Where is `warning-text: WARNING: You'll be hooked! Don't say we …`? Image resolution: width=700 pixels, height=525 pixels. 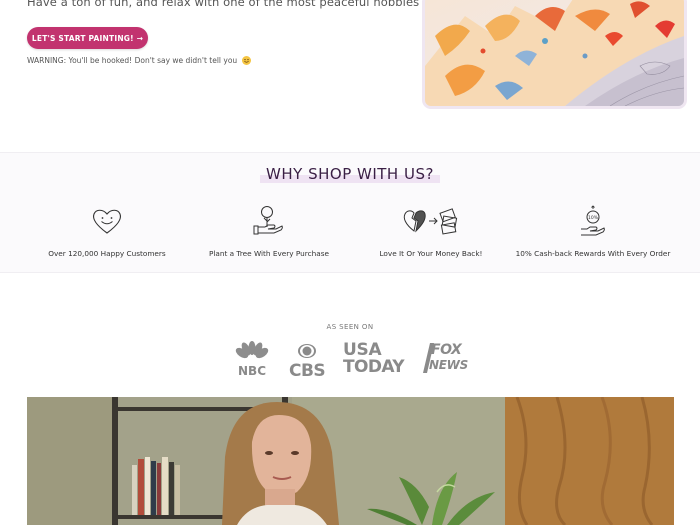
warning-text: WARNING: You'll be hooked! Don't say we … is located at coordinates (139, 60).